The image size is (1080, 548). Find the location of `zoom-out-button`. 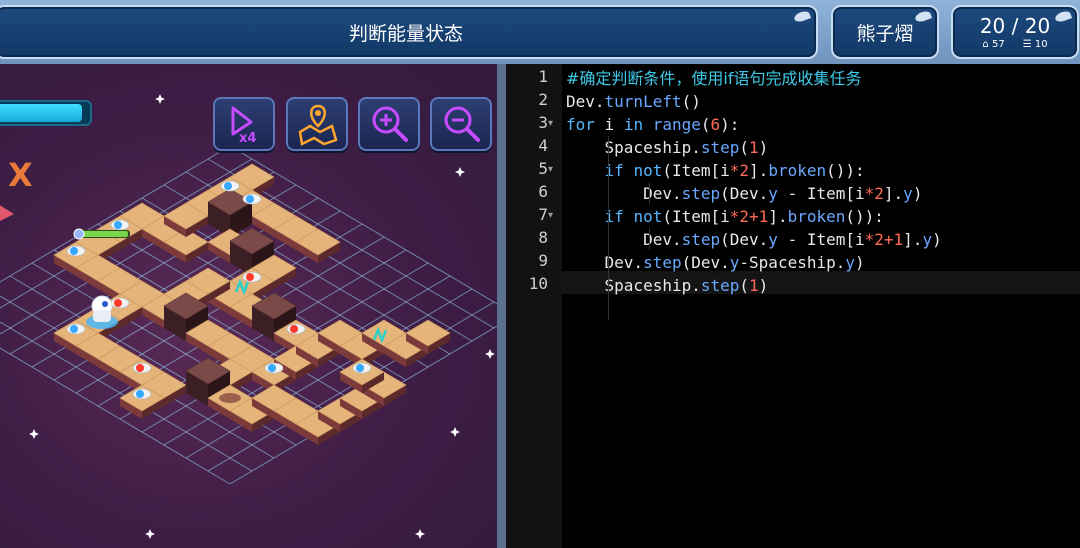

zoom-out-button is located at coordinates (461, 124).